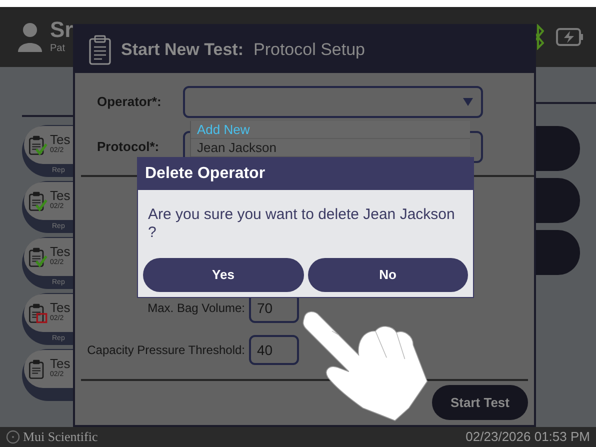  I want to click on dialog-subtitle: Protocol Setup, so click(310, 49).